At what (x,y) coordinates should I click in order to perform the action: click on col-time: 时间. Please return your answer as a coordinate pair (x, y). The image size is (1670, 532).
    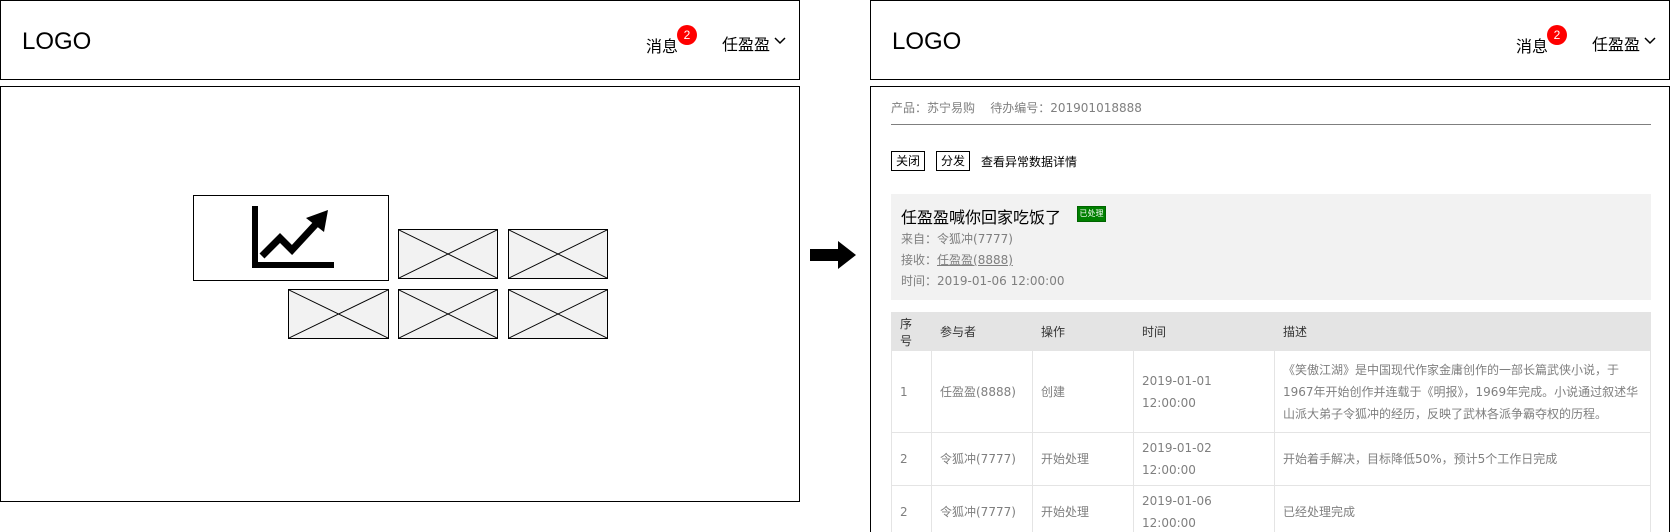
    Looking at the image, I should click on (1204, 331).